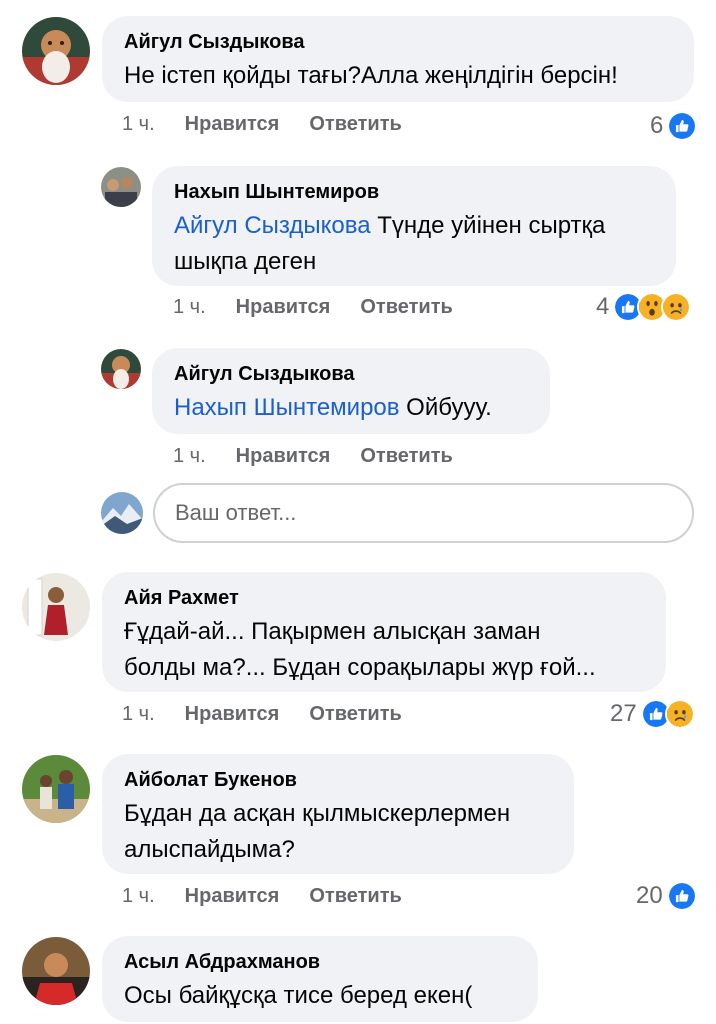  What do you see at coordinates (338, 780) in the screenshot?
I see `comment-author: Айболат Букенов` at bounding box center [338, 780].